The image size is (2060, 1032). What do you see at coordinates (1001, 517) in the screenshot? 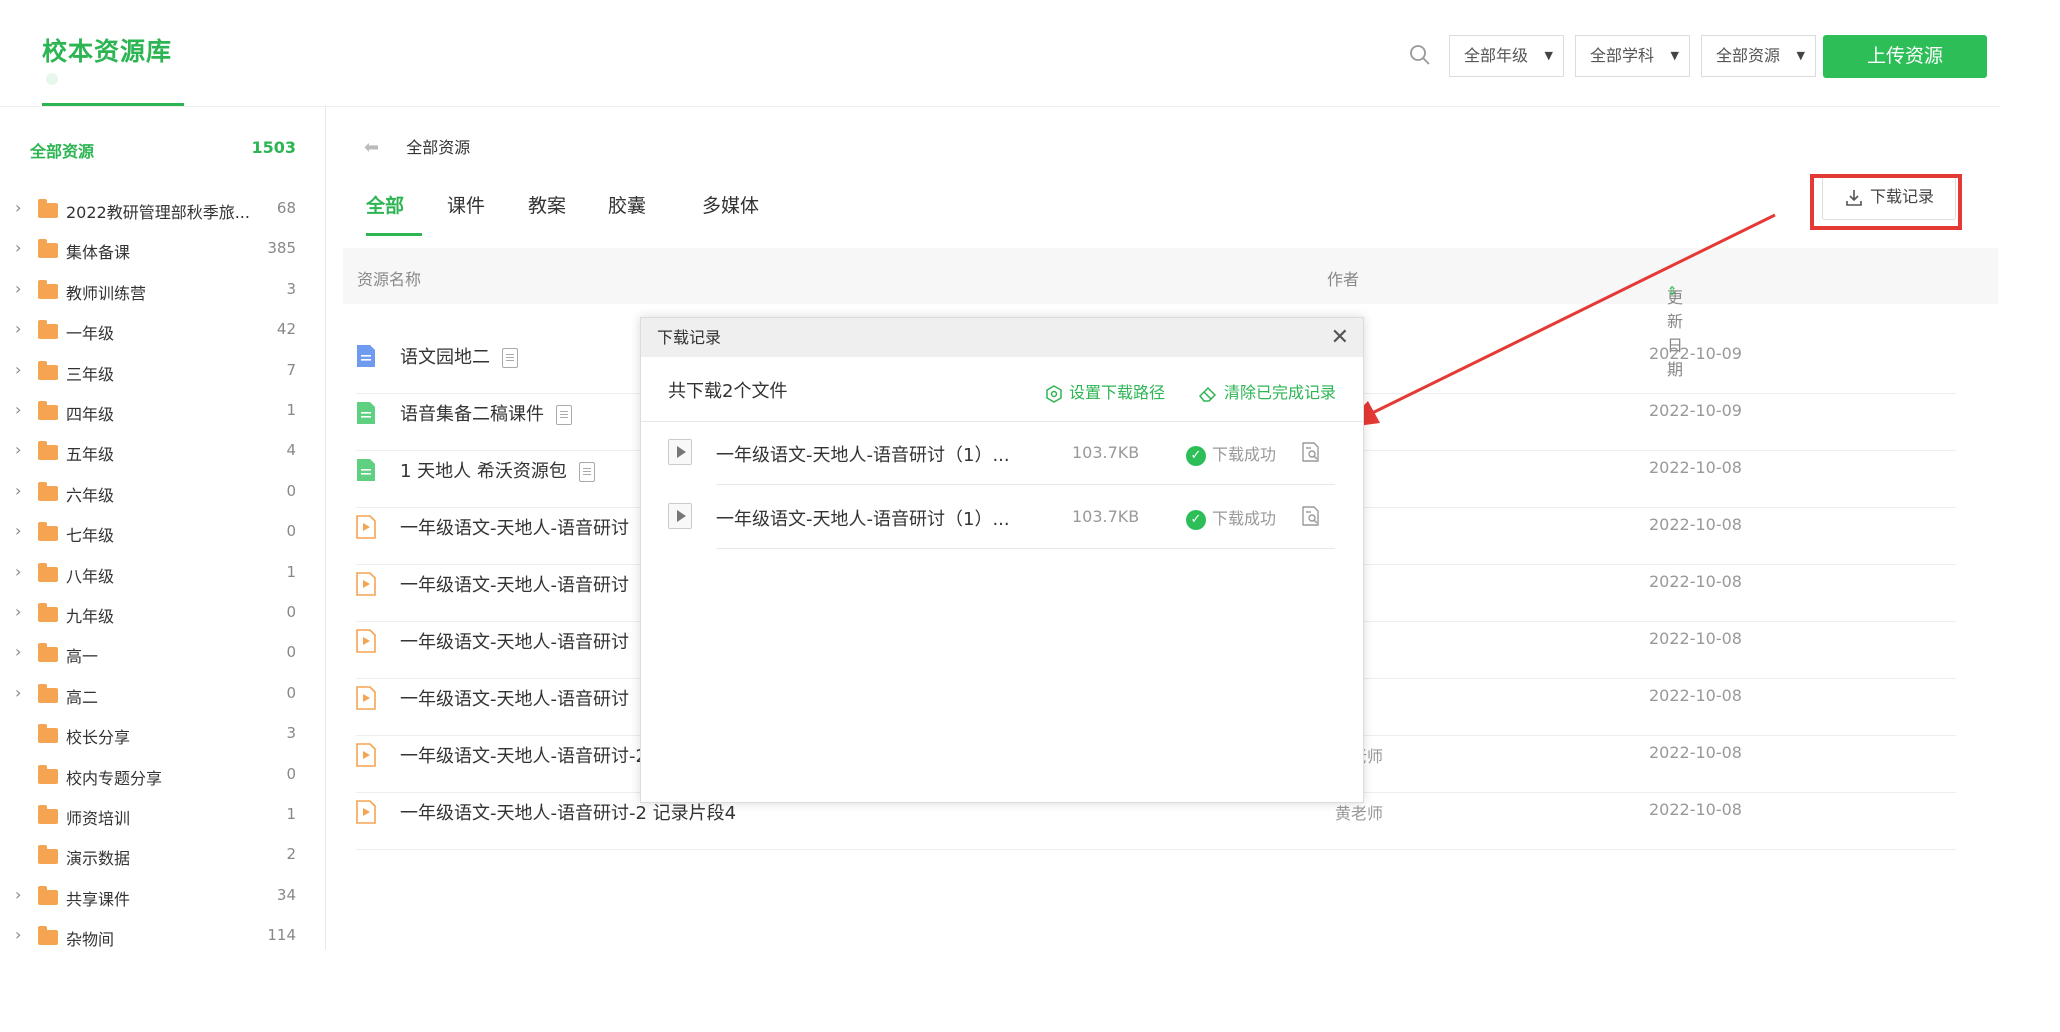
I see `download-record-item: 一年级语文-天地人-语音研讨（1）... 103.7KB ✓ 下载成功` at bounding box center [1001, 517].